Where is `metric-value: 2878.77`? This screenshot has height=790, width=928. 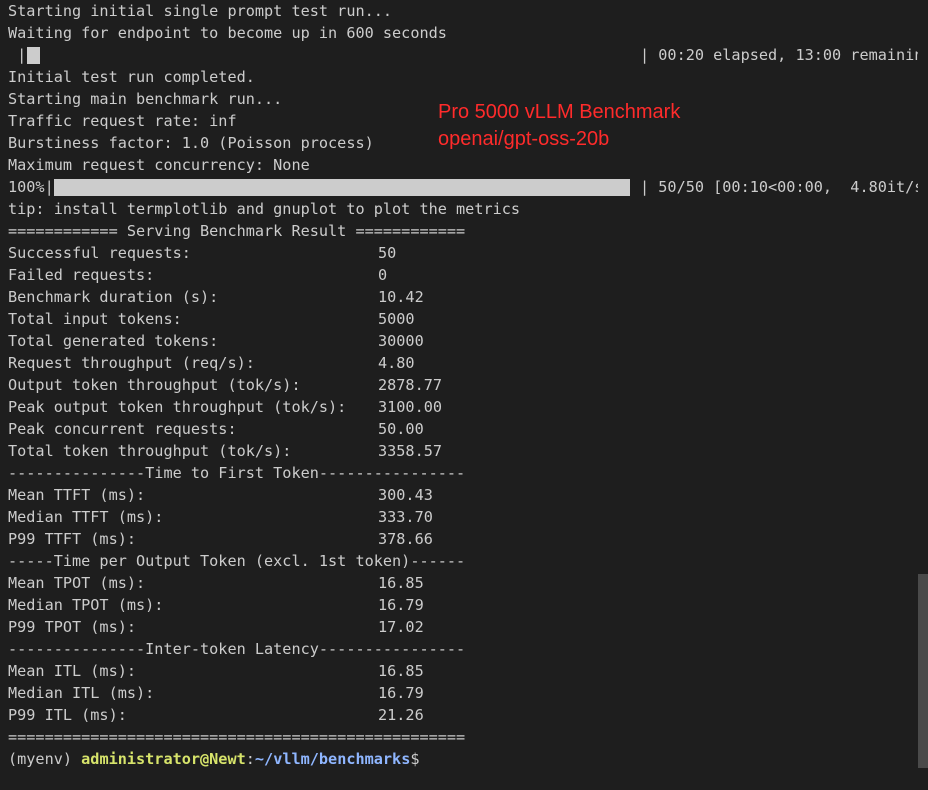
metric-value: 2878.77 is located at coordinates (410, 385).